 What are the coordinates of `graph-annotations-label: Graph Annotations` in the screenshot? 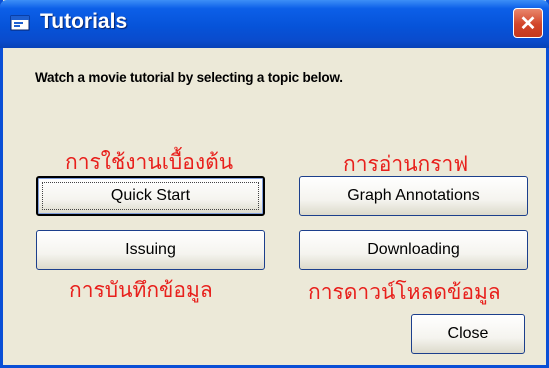 It's located at (413, 195).